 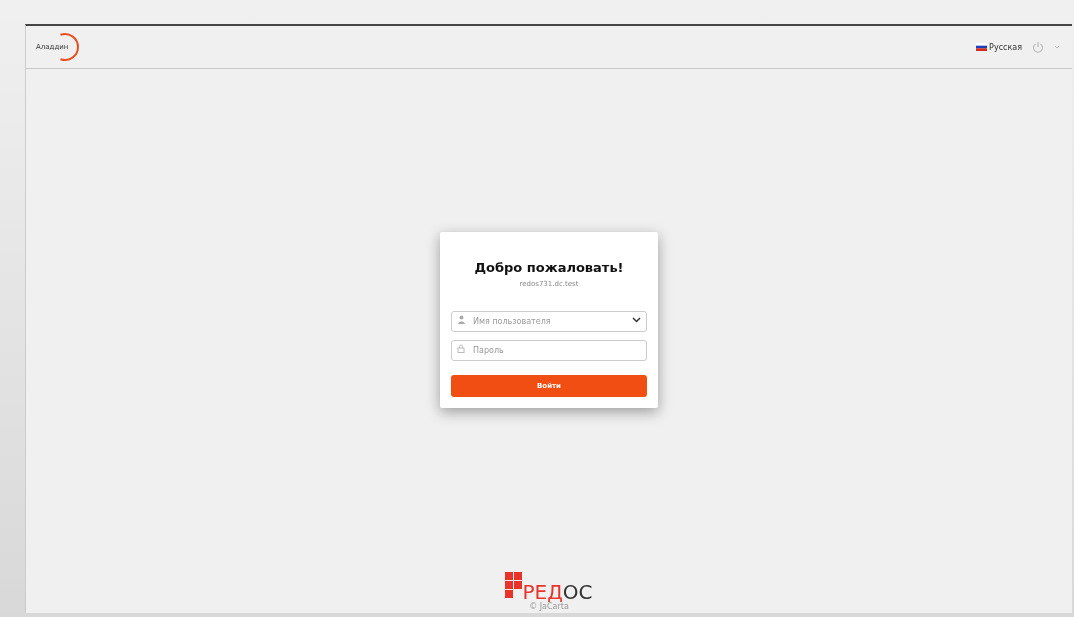 I want to click on power-icon, so click(x=1038, y=47).